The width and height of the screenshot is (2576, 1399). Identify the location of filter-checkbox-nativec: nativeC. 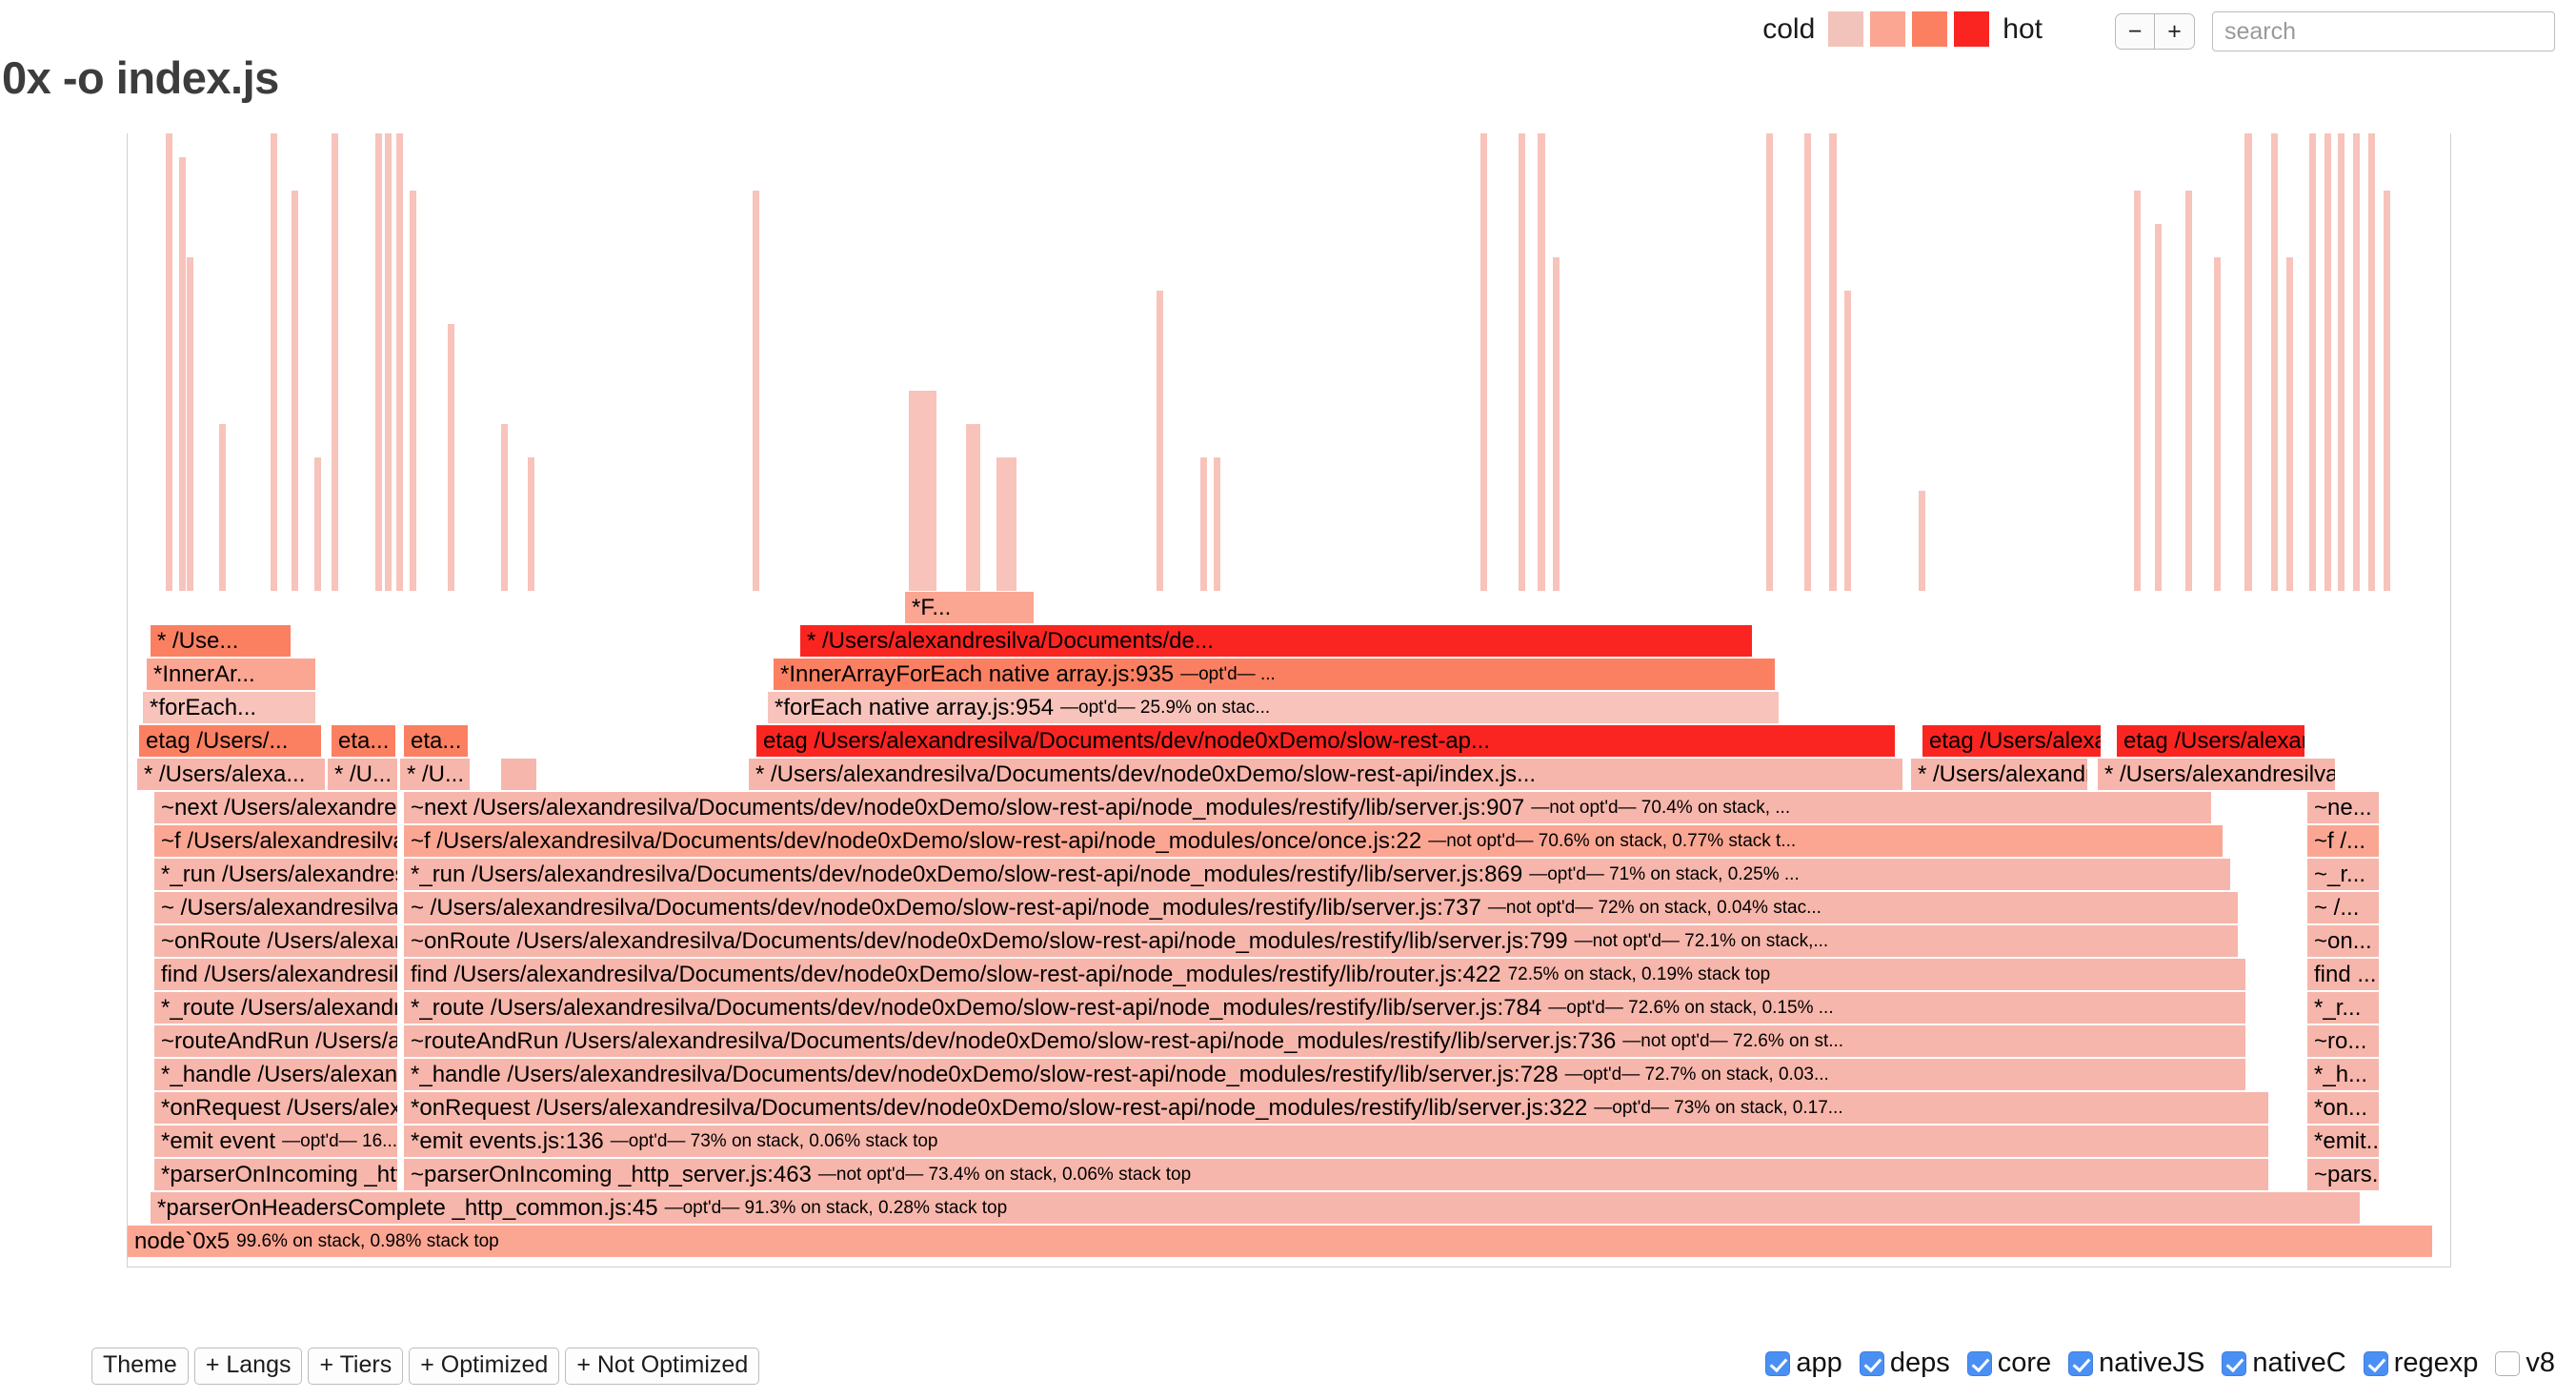
(2284, 1363).